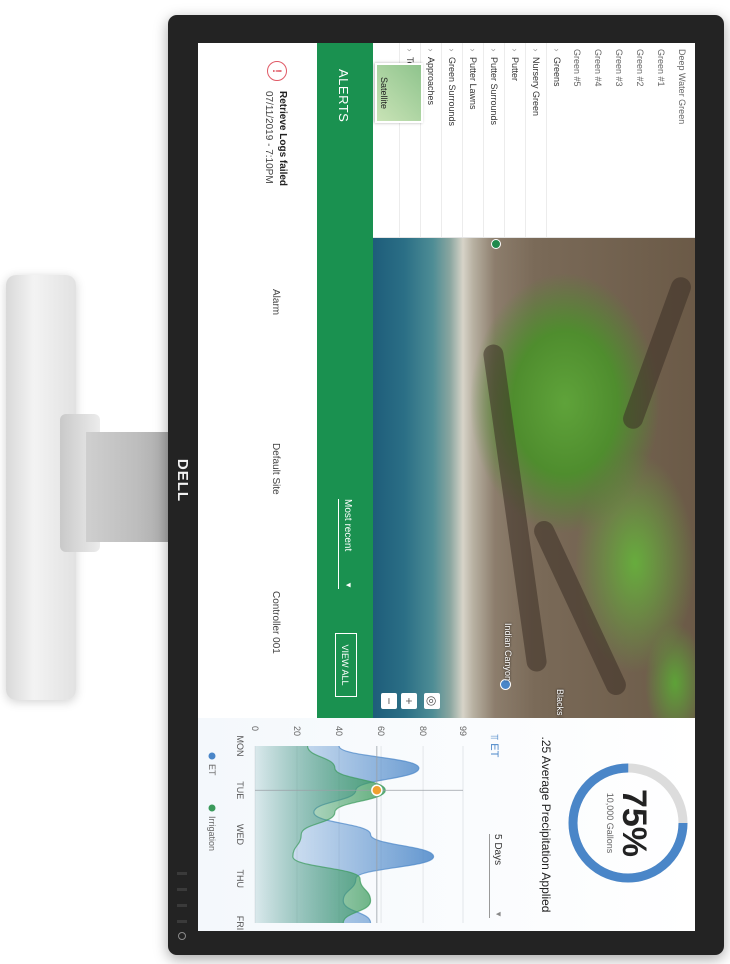  Describe the element at coordinates (399, 93) in the screenshot. I see `satellite-toggle-button: Satellite` at that location.